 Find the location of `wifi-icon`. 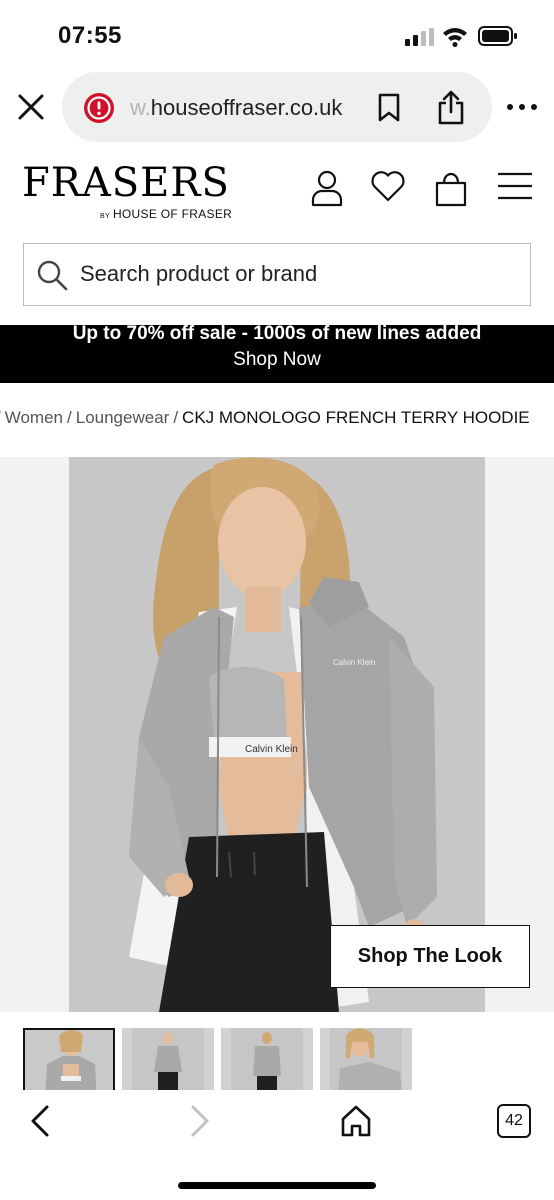

wifi-icon is located at coordinates (455, 37).